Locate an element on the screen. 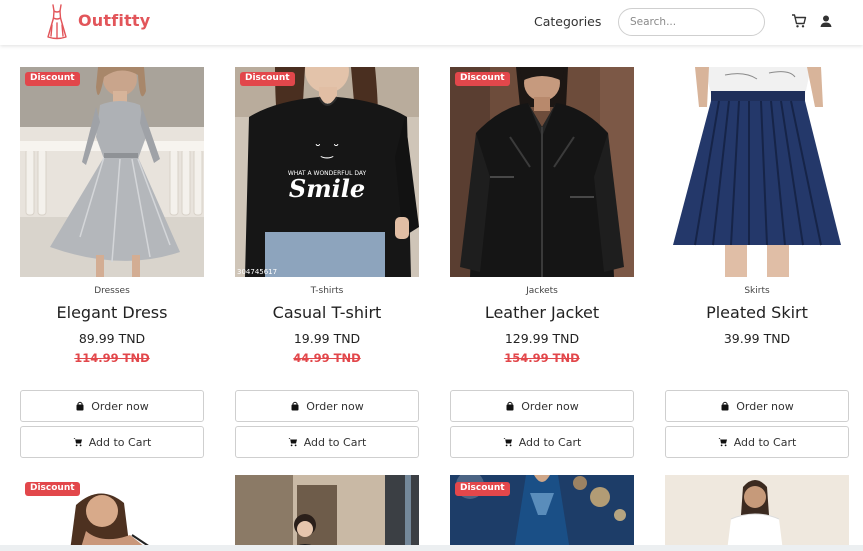 The width and height of the screenshot is (863, 551). dress-logo-icon is located at coordinates (57, 22).